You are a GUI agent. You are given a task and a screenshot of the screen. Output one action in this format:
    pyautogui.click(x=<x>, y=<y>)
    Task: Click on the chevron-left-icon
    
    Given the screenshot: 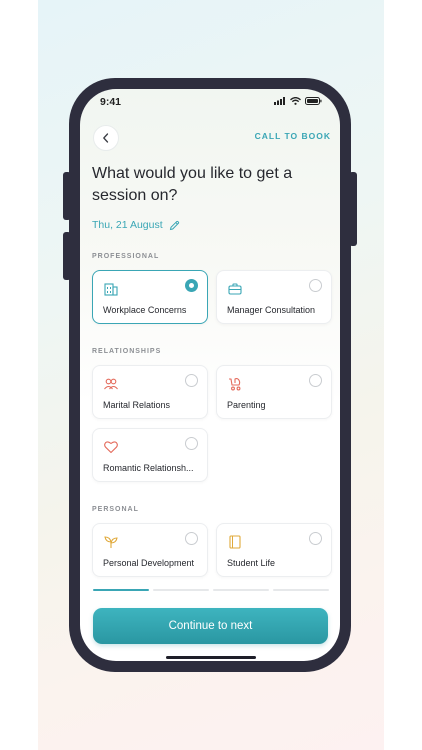 What is the action you would take?
    pyautogui.click(x=106, y=138)
    